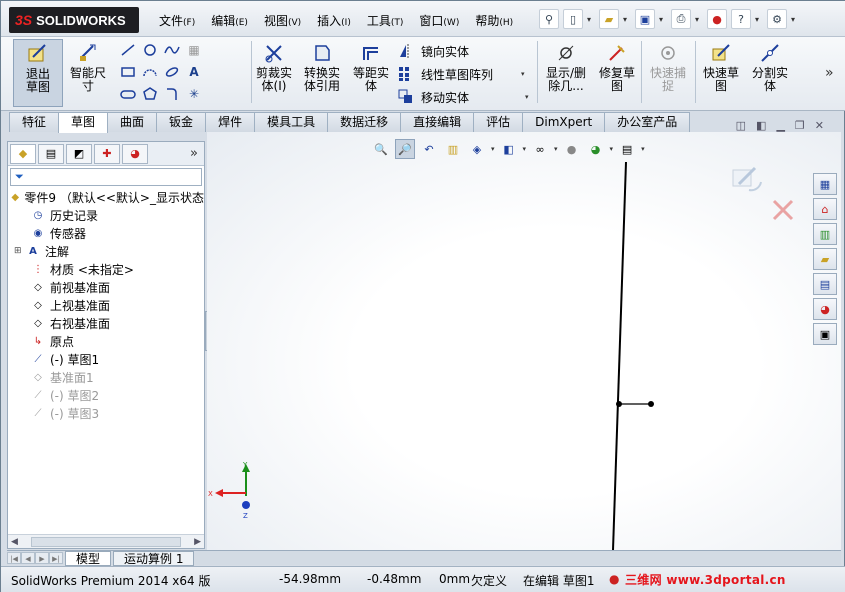 Image resolution: width=845 pixels, height=592 pixels. What do you see at coordinates (494, 21) in the screenshot?
I see `menu-help: 帮助(H)` at bounding box center [494, 21].